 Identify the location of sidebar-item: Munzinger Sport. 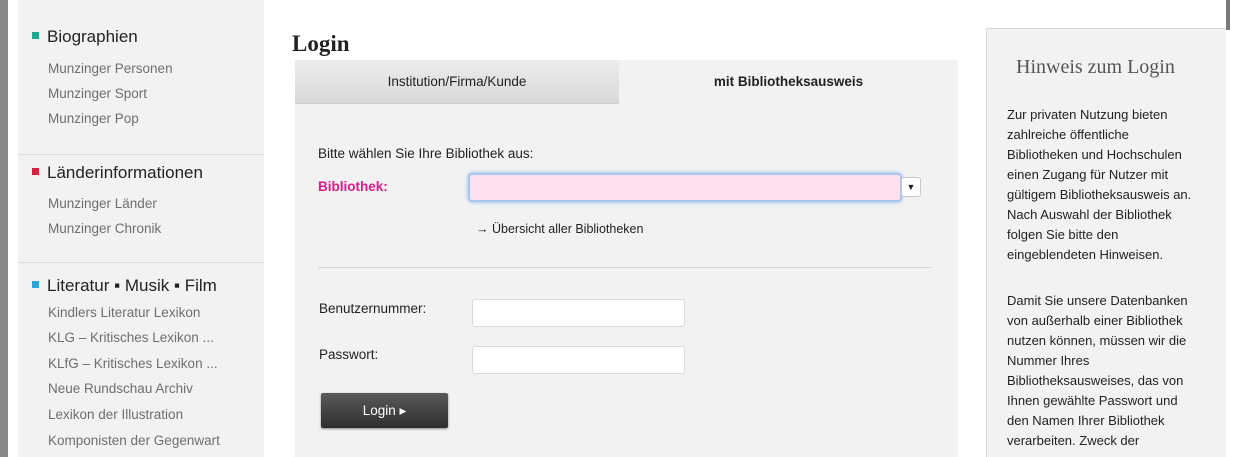
(97, 93).